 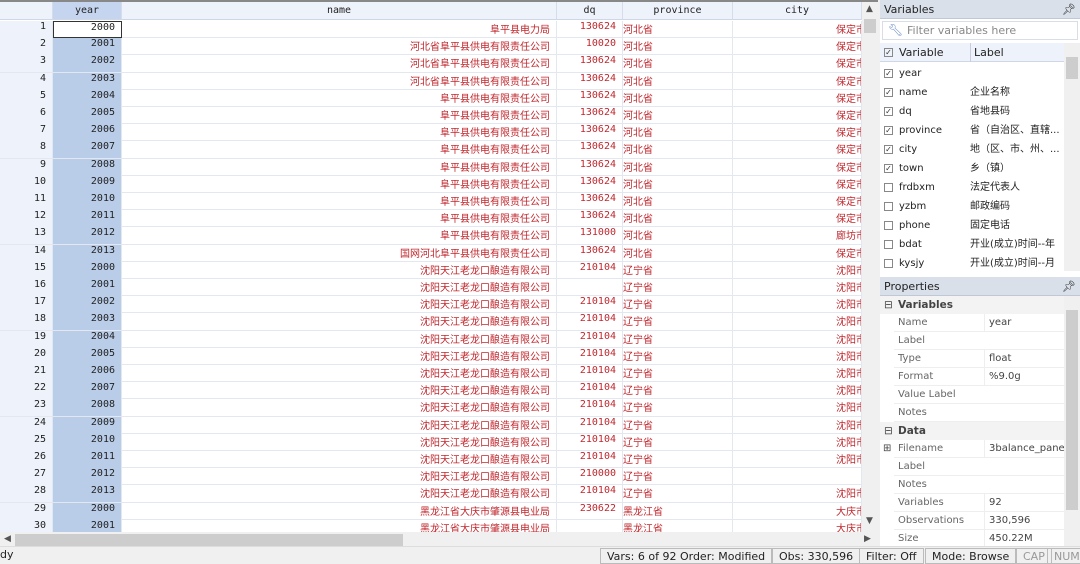 What do you see at coordinates (972, 225) in the screenshot?
I see `variable-item: phone 固定电话` at bounding box center [972, 225].